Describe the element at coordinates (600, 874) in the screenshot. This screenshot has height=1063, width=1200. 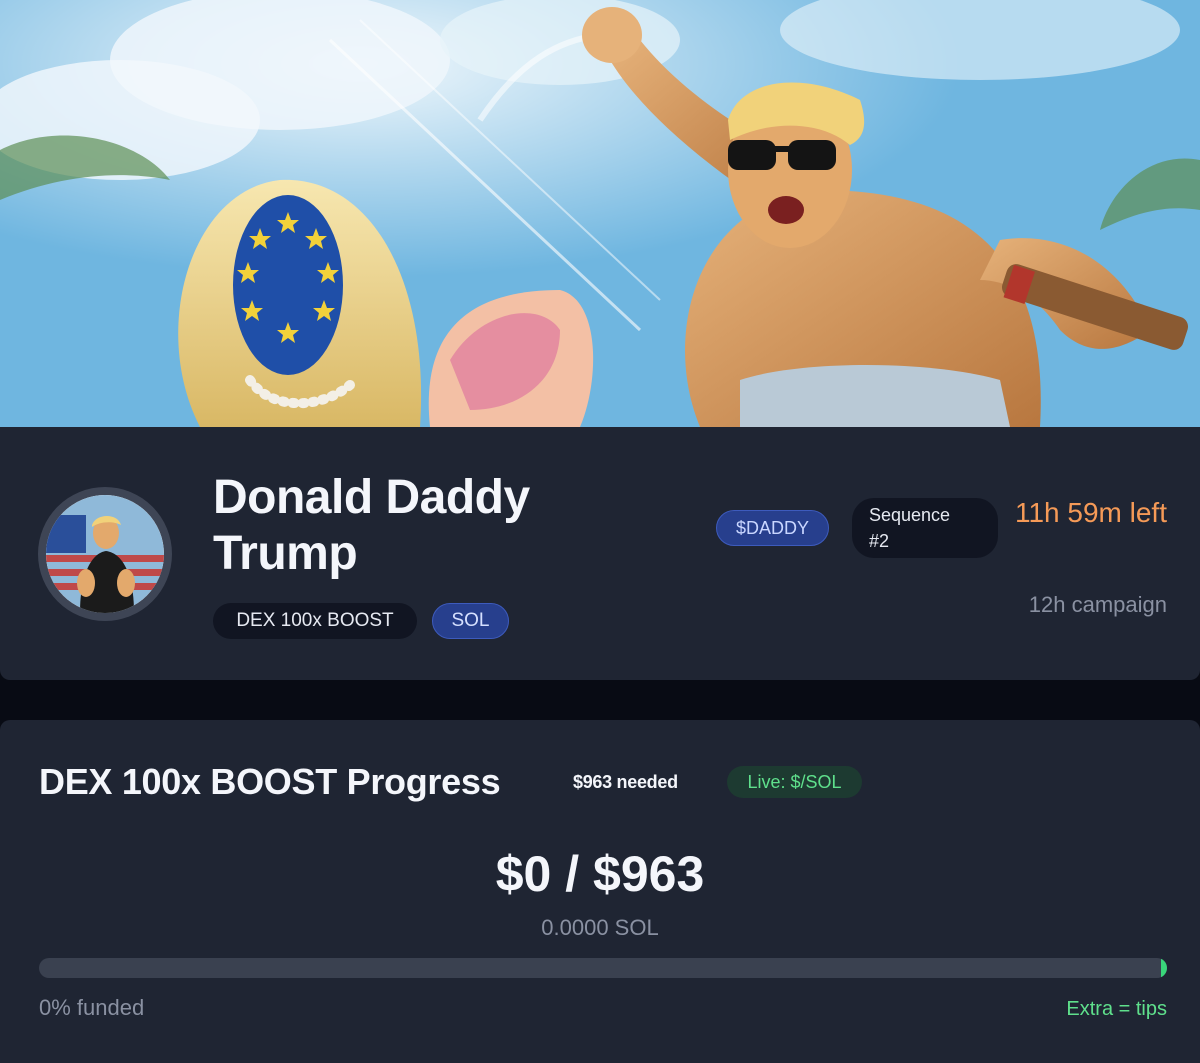
I see `raised-amount: $0 / $963` at that location.